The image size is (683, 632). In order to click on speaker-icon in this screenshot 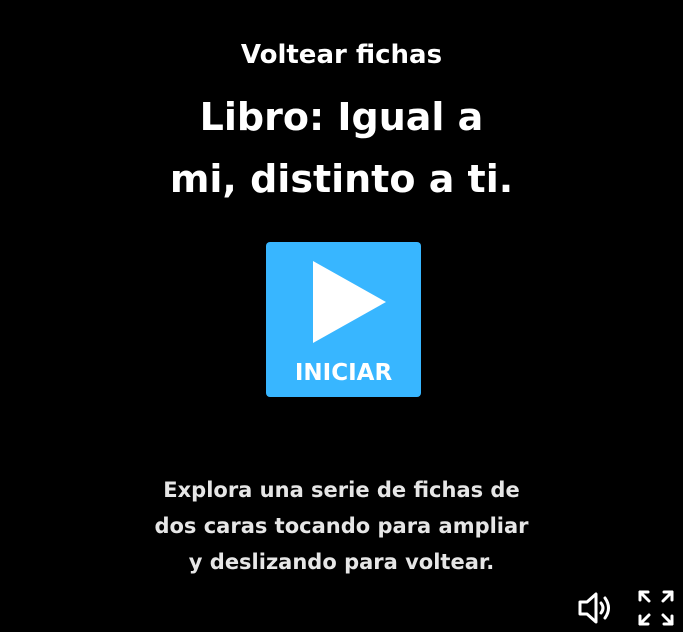, I will do `click(594, 608)`.